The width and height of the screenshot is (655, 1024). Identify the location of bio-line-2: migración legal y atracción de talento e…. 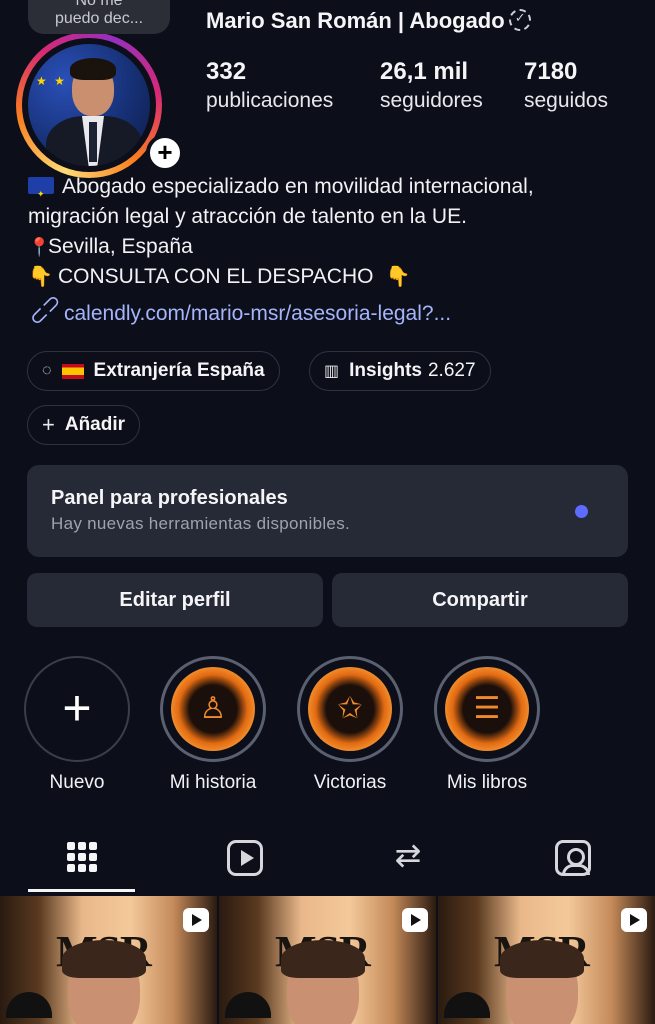
(247, 216).